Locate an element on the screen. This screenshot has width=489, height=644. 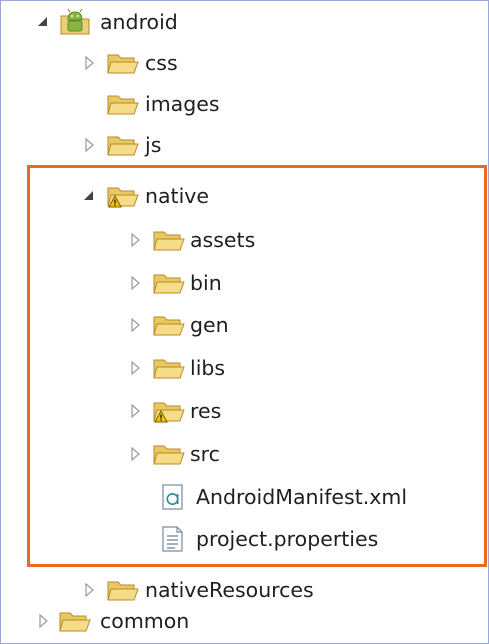
tree-item-assets: assets is located at coordinates (244, 240).